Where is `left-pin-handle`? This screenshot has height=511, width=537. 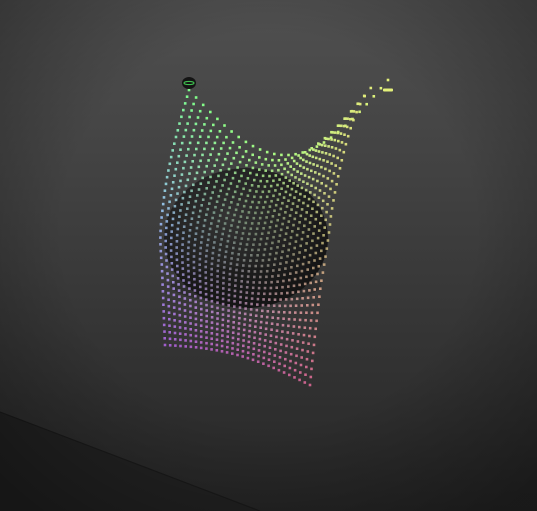
left-pin-handle is located at coordinates (189, 83).